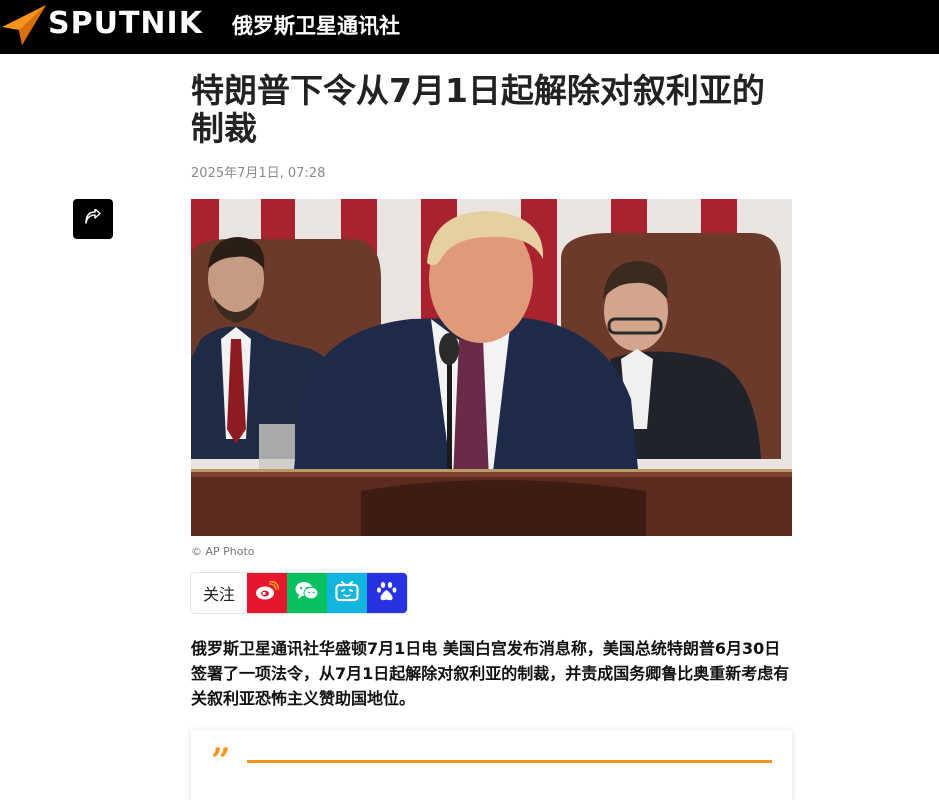 The image size is (939, 800). I want to click on weibo-icon, so click(267, 592).